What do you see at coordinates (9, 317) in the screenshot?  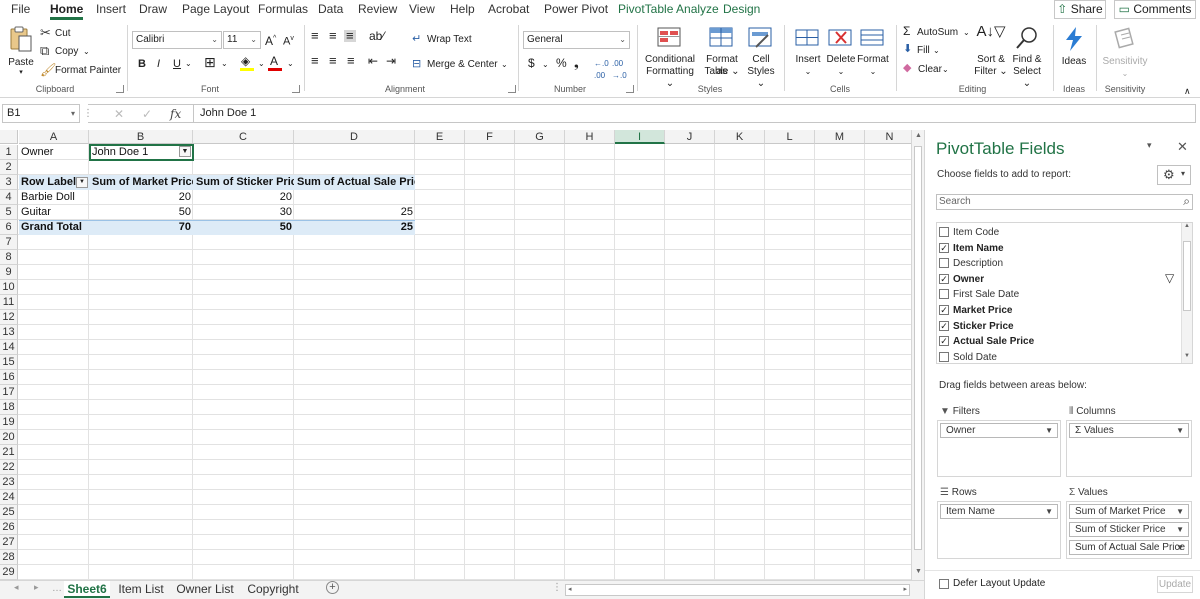 I see `row-header-12: 12` at bounding box center [9, 317].